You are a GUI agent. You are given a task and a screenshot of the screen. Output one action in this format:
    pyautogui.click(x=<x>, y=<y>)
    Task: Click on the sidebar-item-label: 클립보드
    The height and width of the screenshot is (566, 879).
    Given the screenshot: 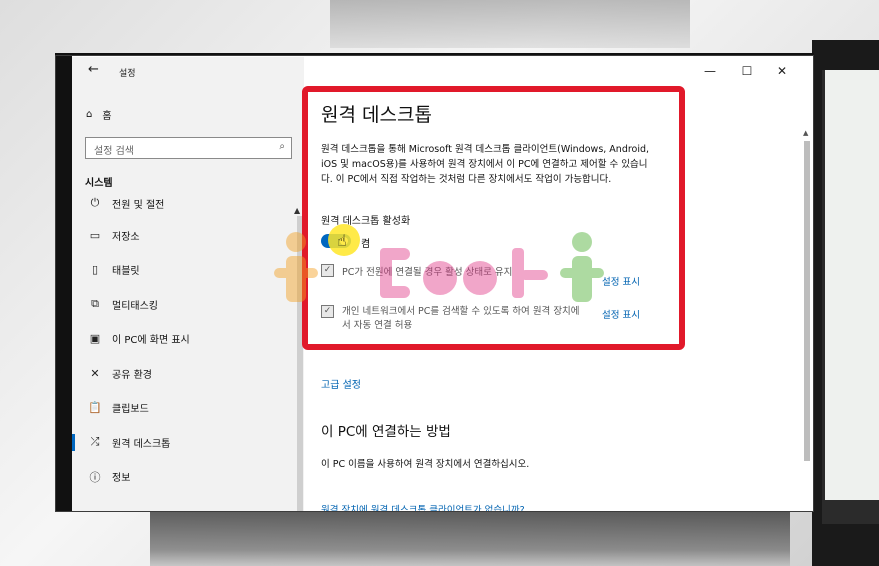 What is the action you would take?
    pyautogui.click(x=130, y=410)
    